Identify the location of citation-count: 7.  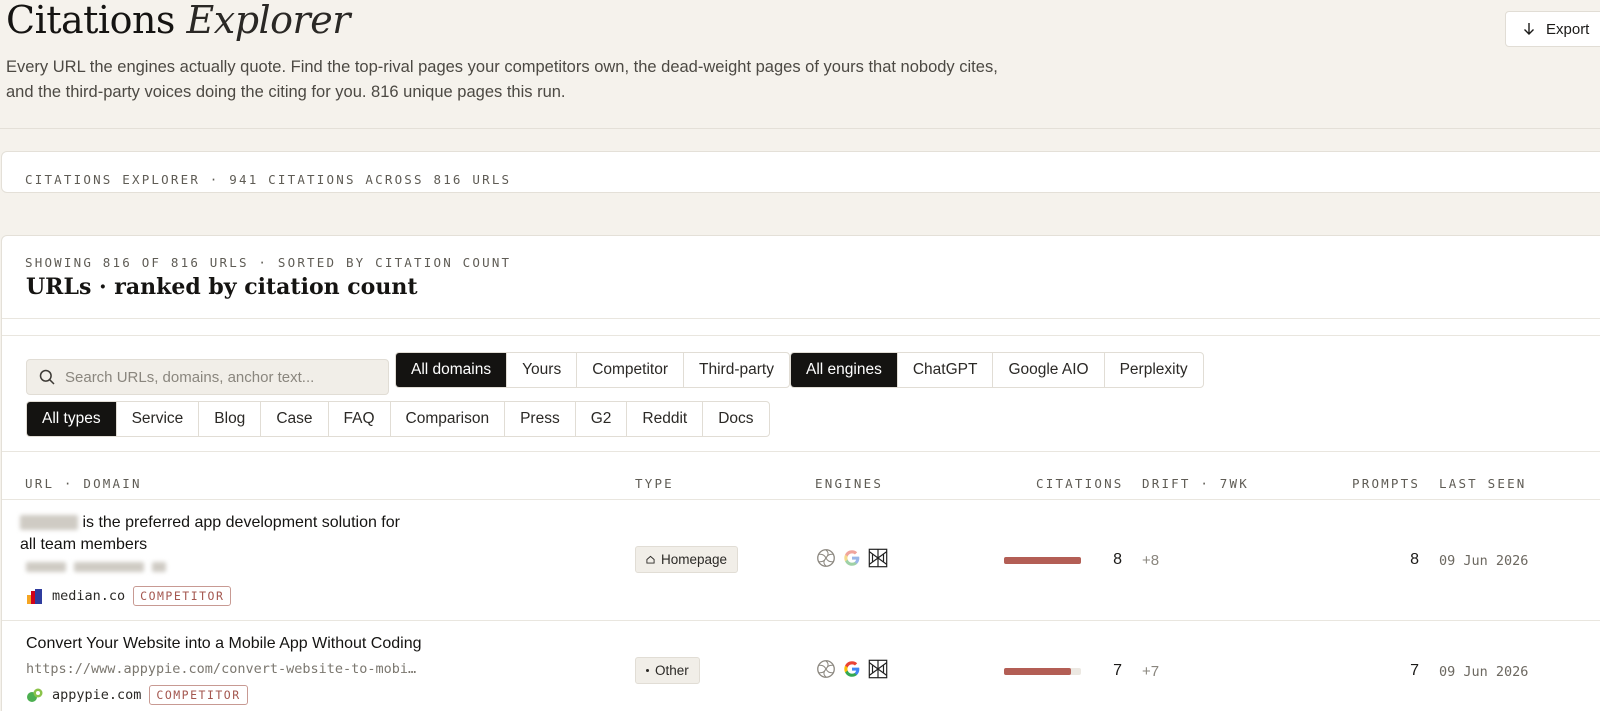
(1117, 670).